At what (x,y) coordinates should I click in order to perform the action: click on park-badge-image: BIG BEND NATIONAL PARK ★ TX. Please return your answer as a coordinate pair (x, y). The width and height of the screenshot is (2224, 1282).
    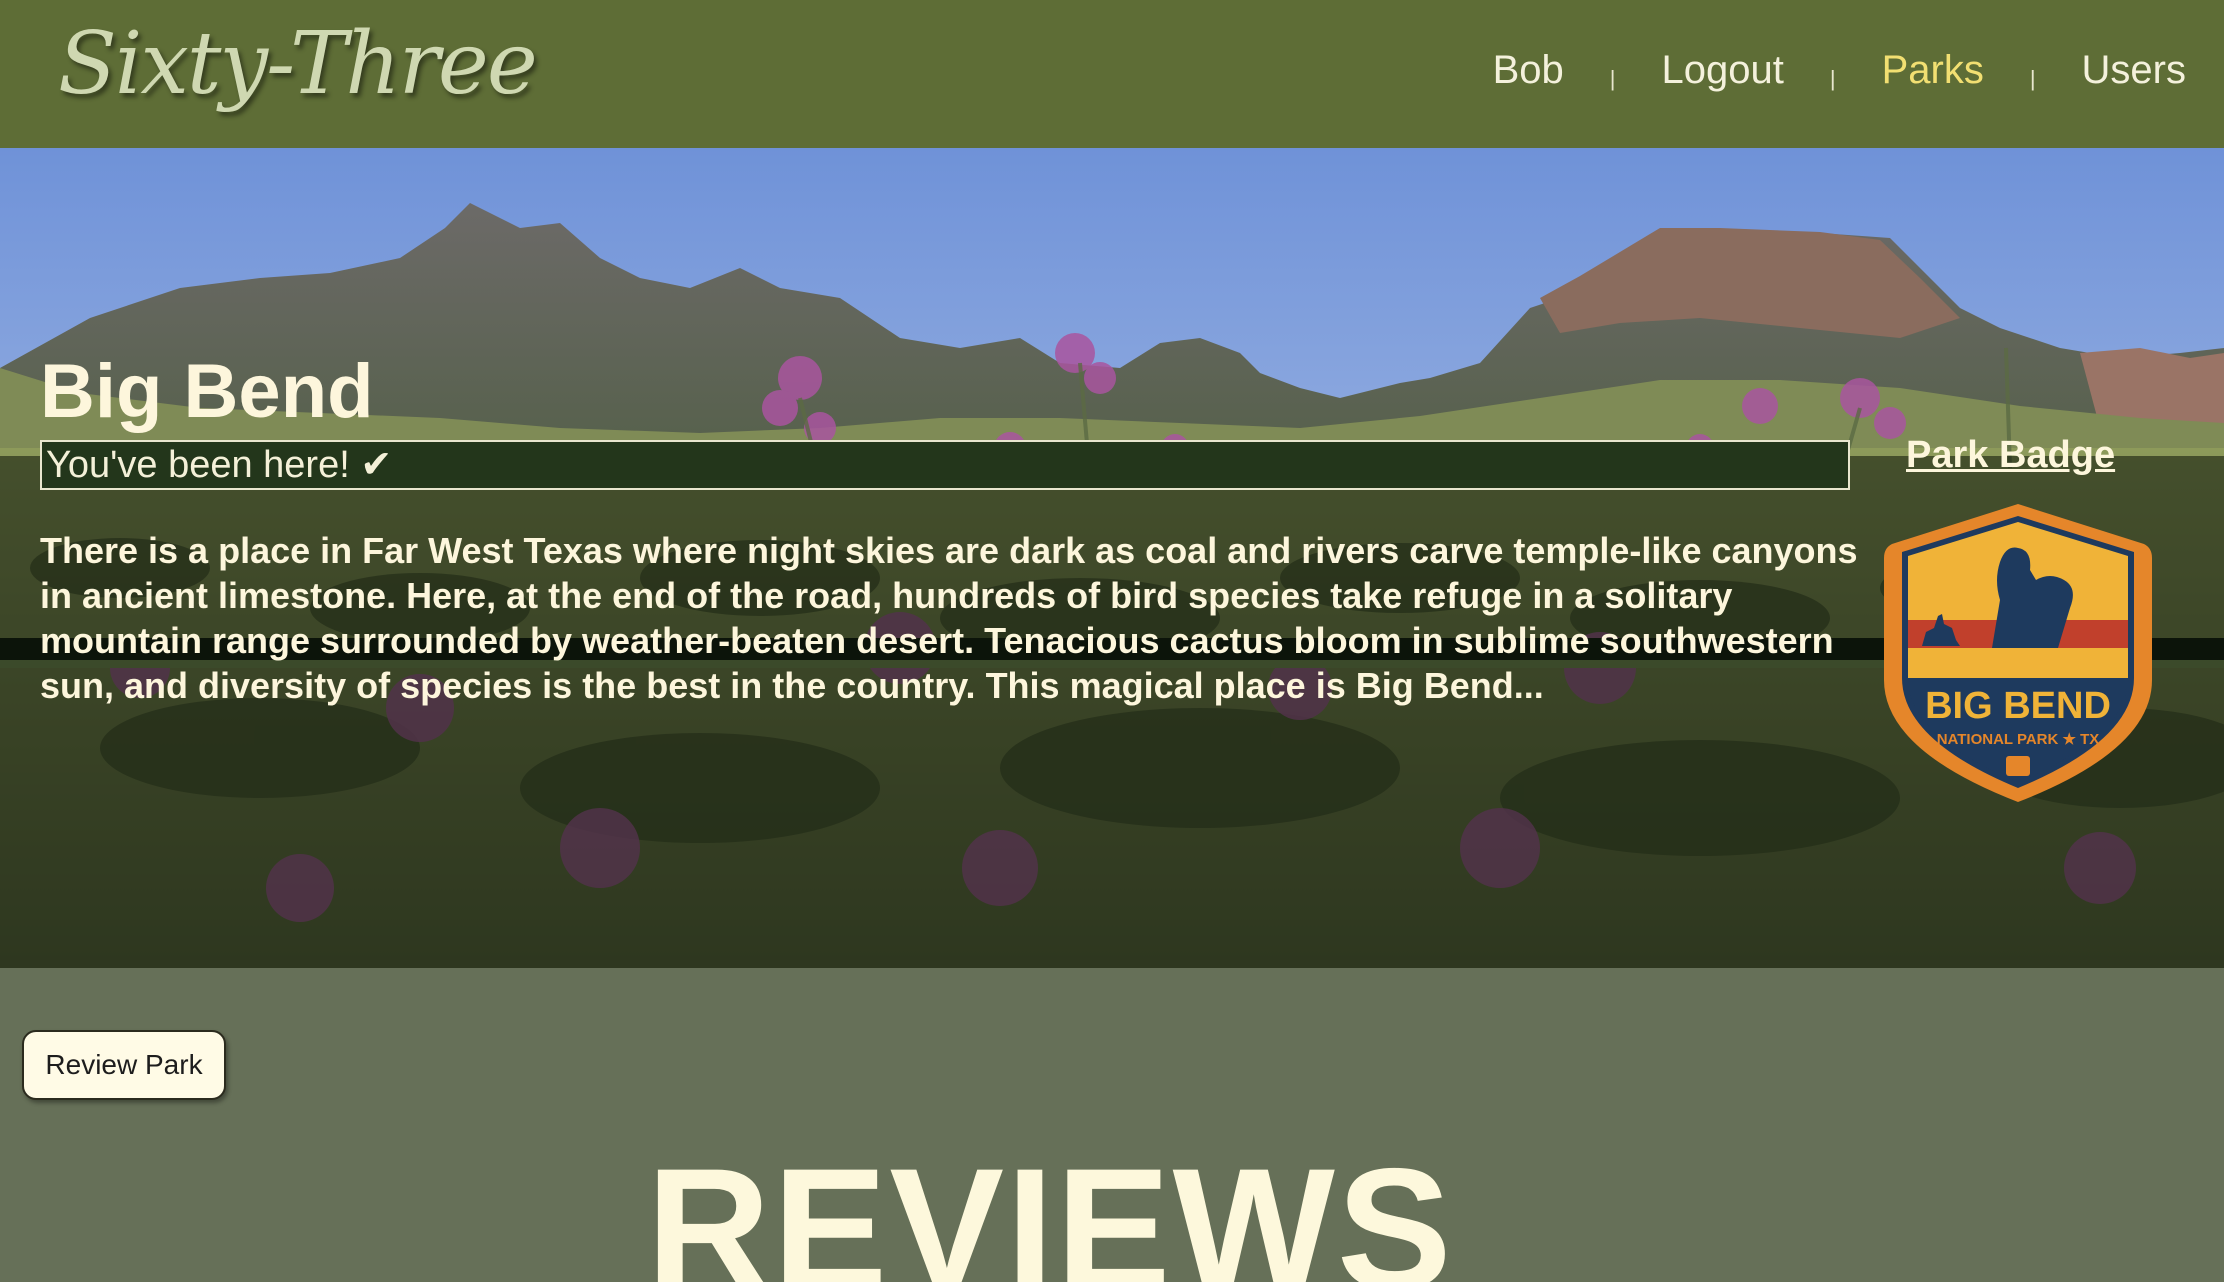
    Looking at the image, I should click on (2018, 653).